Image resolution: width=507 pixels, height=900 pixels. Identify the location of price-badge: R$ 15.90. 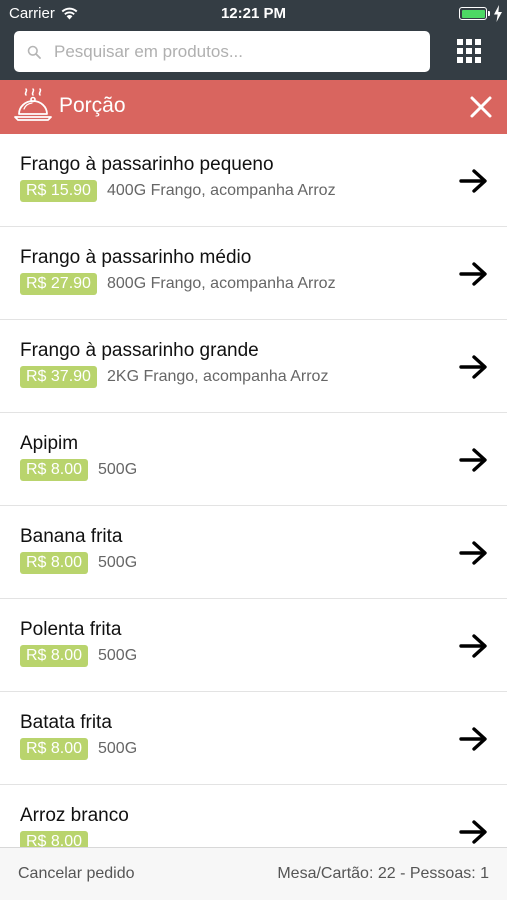
(58, 191).